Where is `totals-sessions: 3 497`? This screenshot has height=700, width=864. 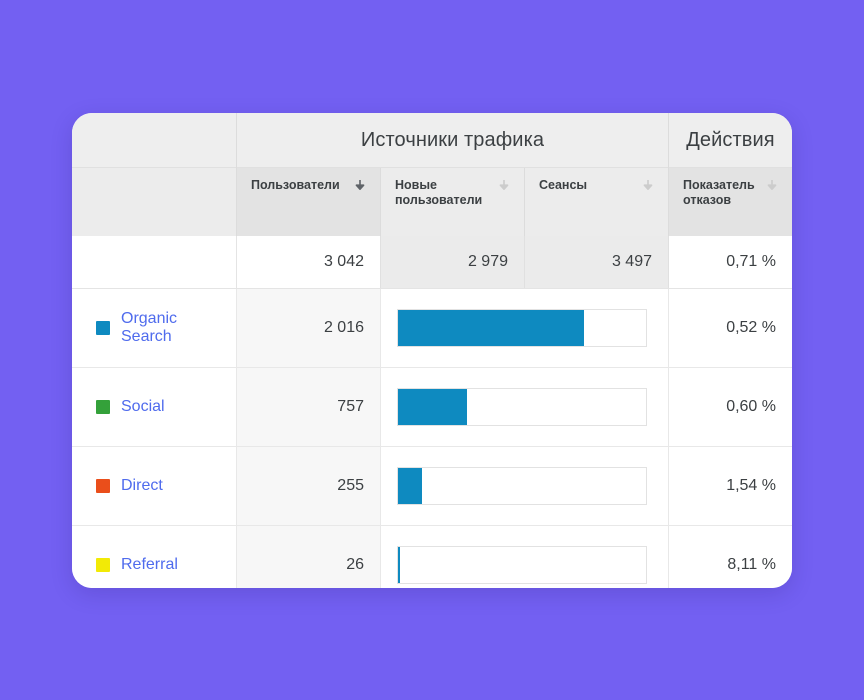
totals-sessions: 3 497 is located at coordinates (596, 262).